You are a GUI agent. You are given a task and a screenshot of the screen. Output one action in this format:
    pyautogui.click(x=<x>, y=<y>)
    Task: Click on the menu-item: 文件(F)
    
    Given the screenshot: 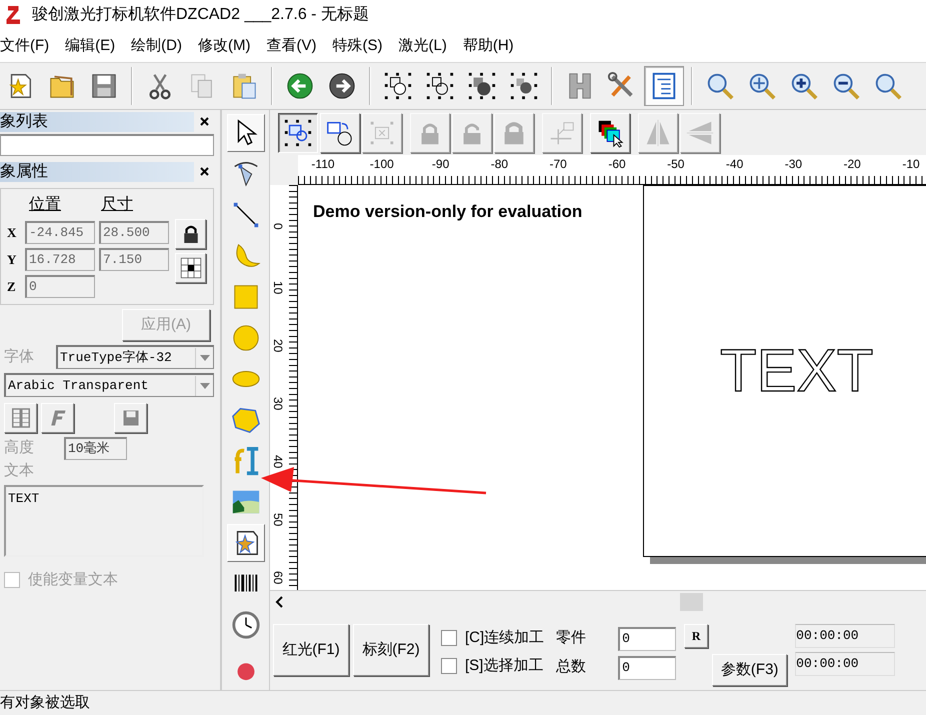 What is the action you would take?
    pyautogui.click(x=25, y=46)
    